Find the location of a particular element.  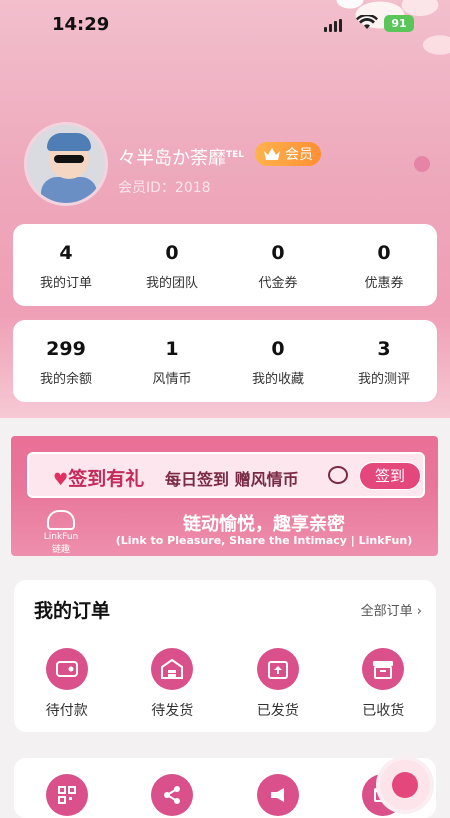

linkfun-logo: LinkFun 链趣 is located at coordinates (61, 532).